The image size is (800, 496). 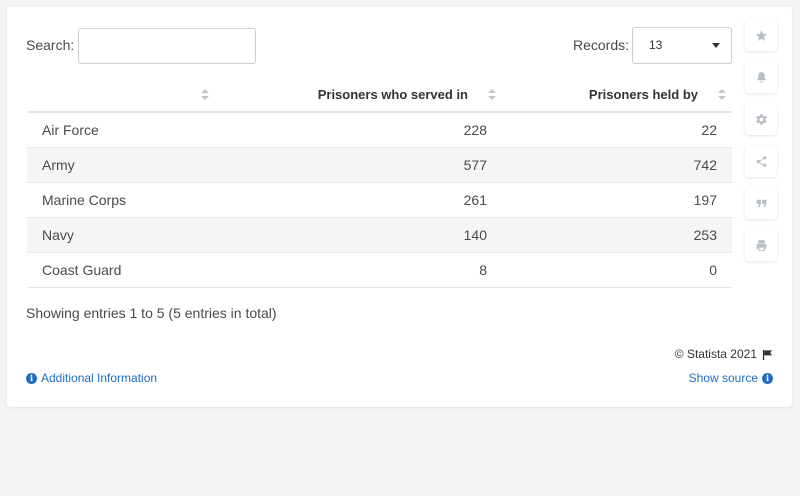 I want to click on records-label: Records:, so click(x=601, y=45).